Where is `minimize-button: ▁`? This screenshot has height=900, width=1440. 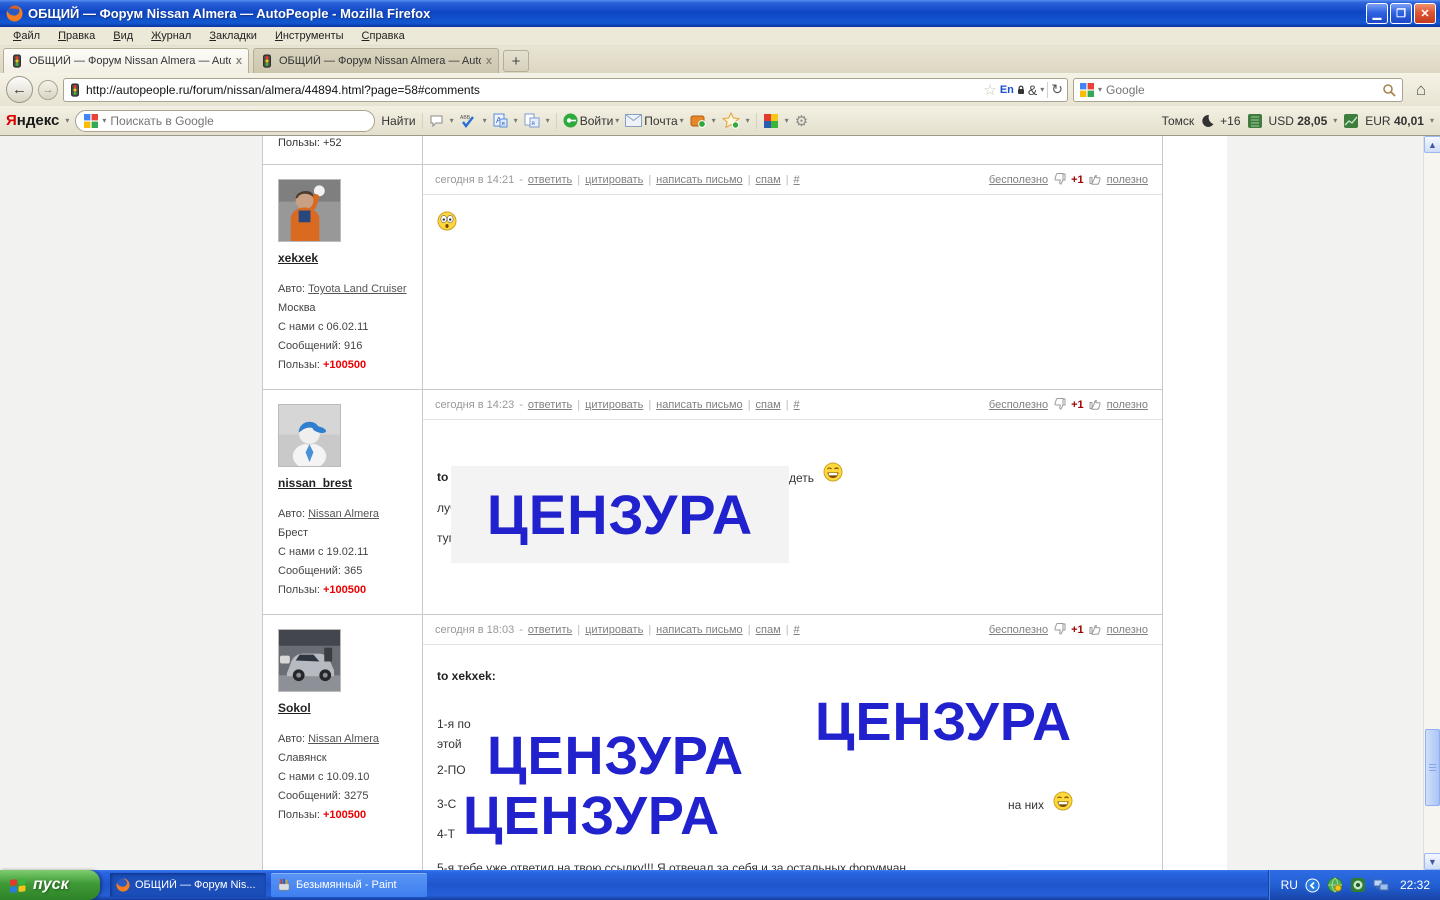 minimize-button: ▁ is located at coordinates (1377, 13).